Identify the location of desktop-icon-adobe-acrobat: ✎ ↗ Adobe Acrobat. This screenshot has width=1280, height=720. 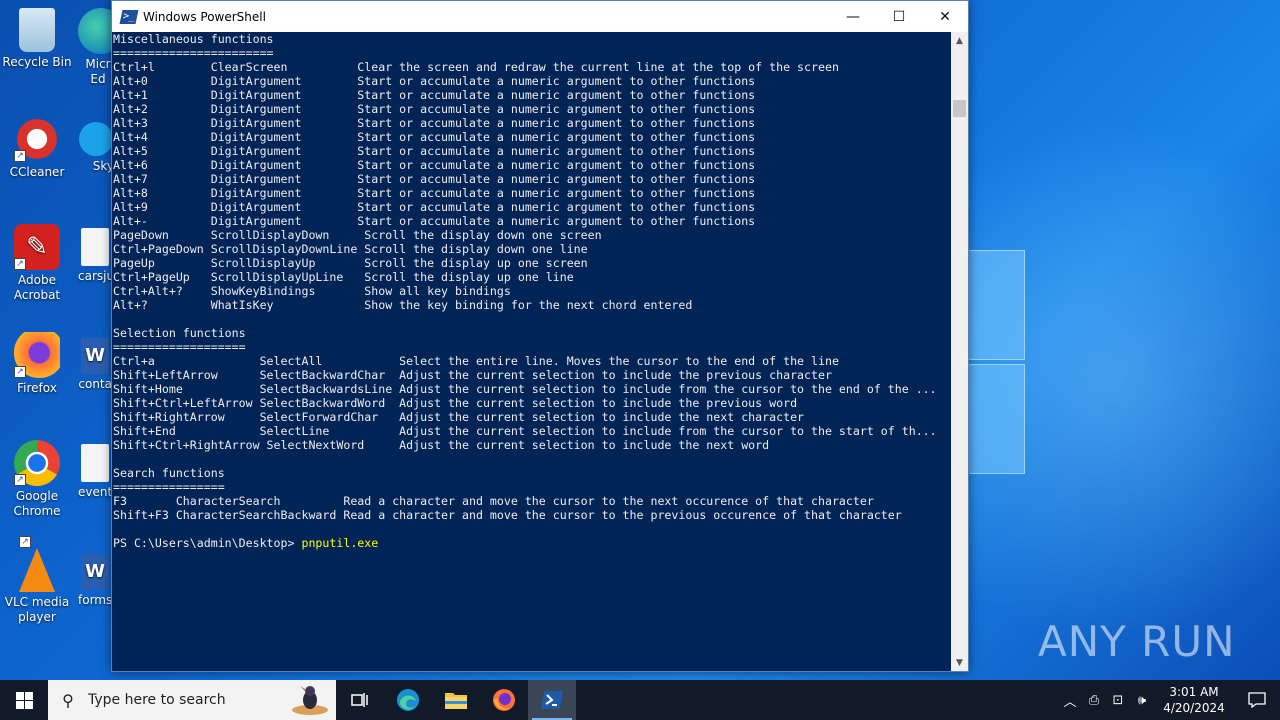
(37, 263).